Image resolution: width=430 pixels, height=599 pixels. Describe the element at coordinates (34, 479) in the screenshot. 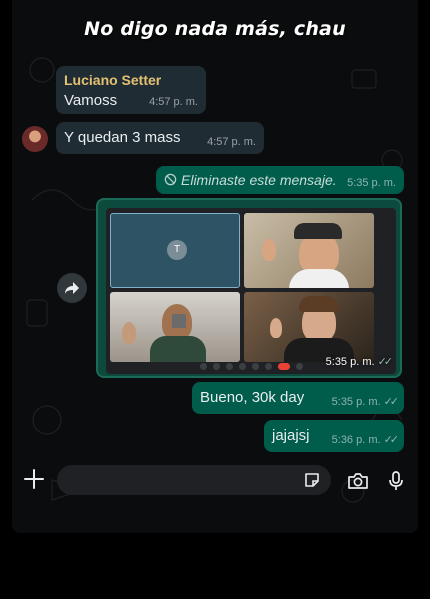

I see `plus-icon` at that location.